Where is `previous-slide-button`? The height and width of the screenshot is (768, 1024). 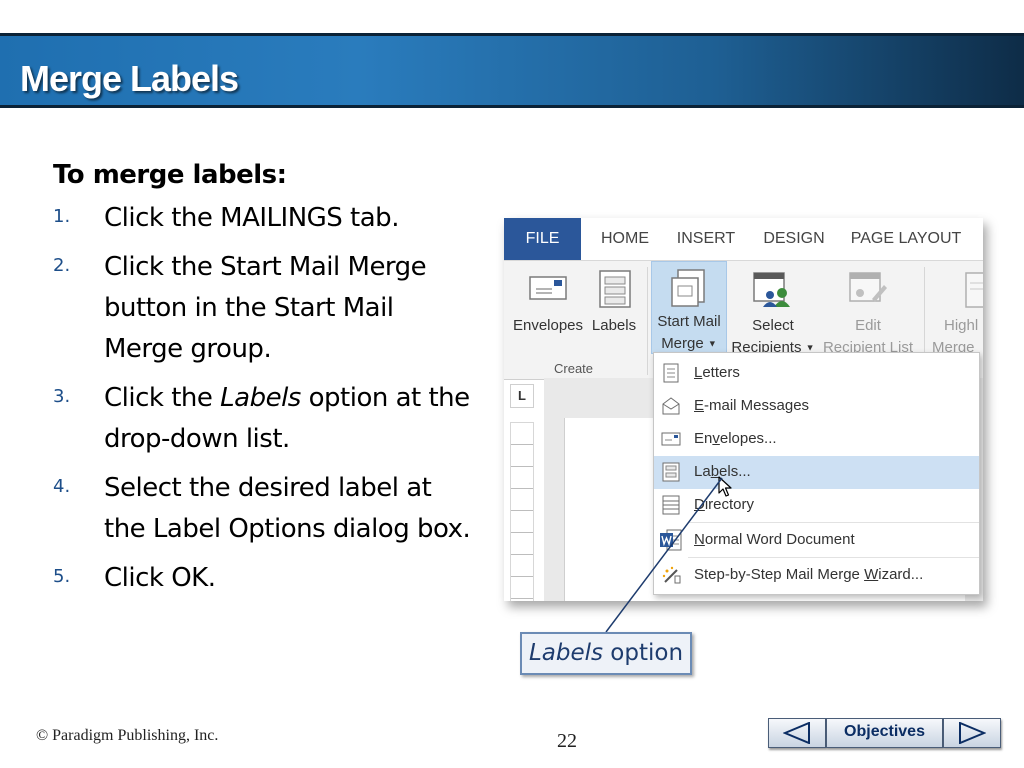
previous-slide-button is located at coordinates (797, 733).